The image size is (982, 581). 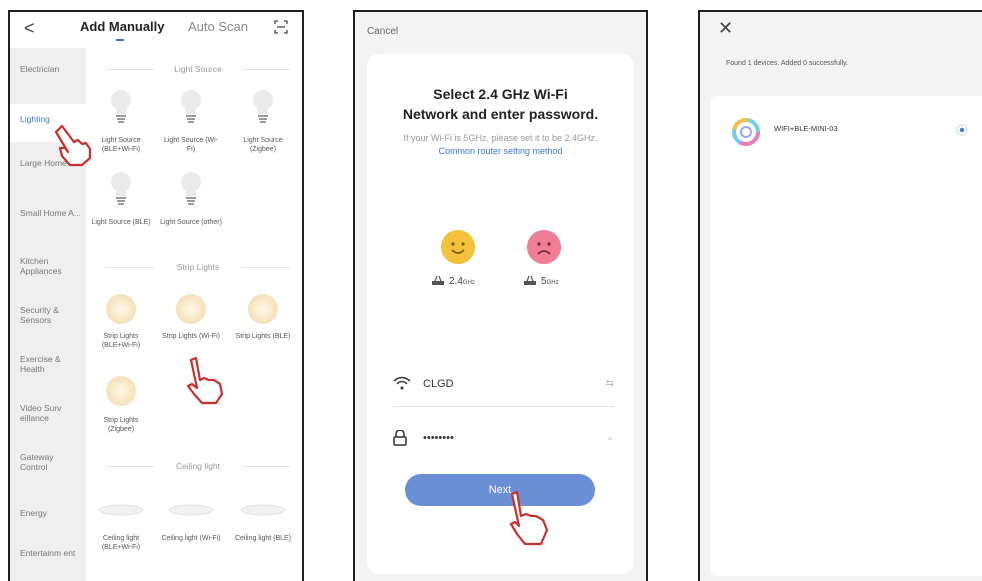 I want to click on sidebar-item-video: Video Surv eillance, so click(x=51, y=413).